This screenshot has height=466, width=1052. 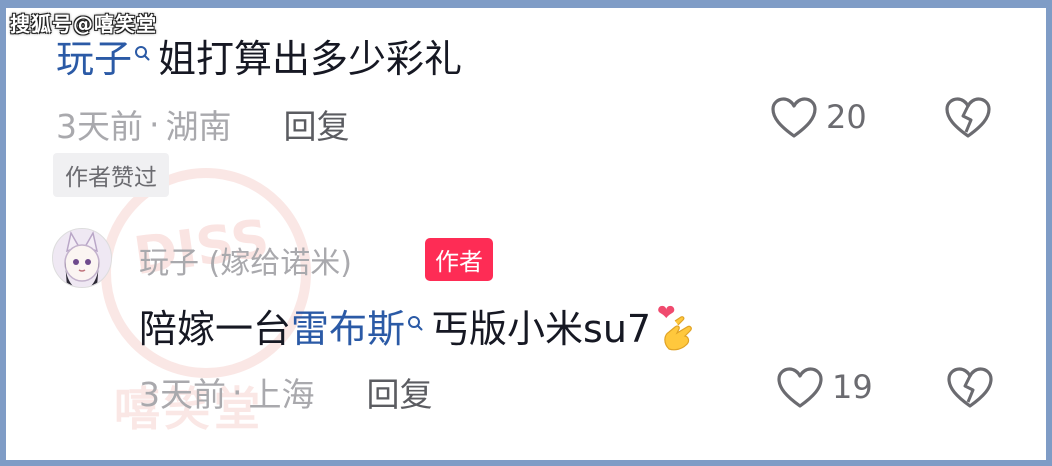 I want to click on author-liked-badge: 作者赞过, so click(x=111, y=175).